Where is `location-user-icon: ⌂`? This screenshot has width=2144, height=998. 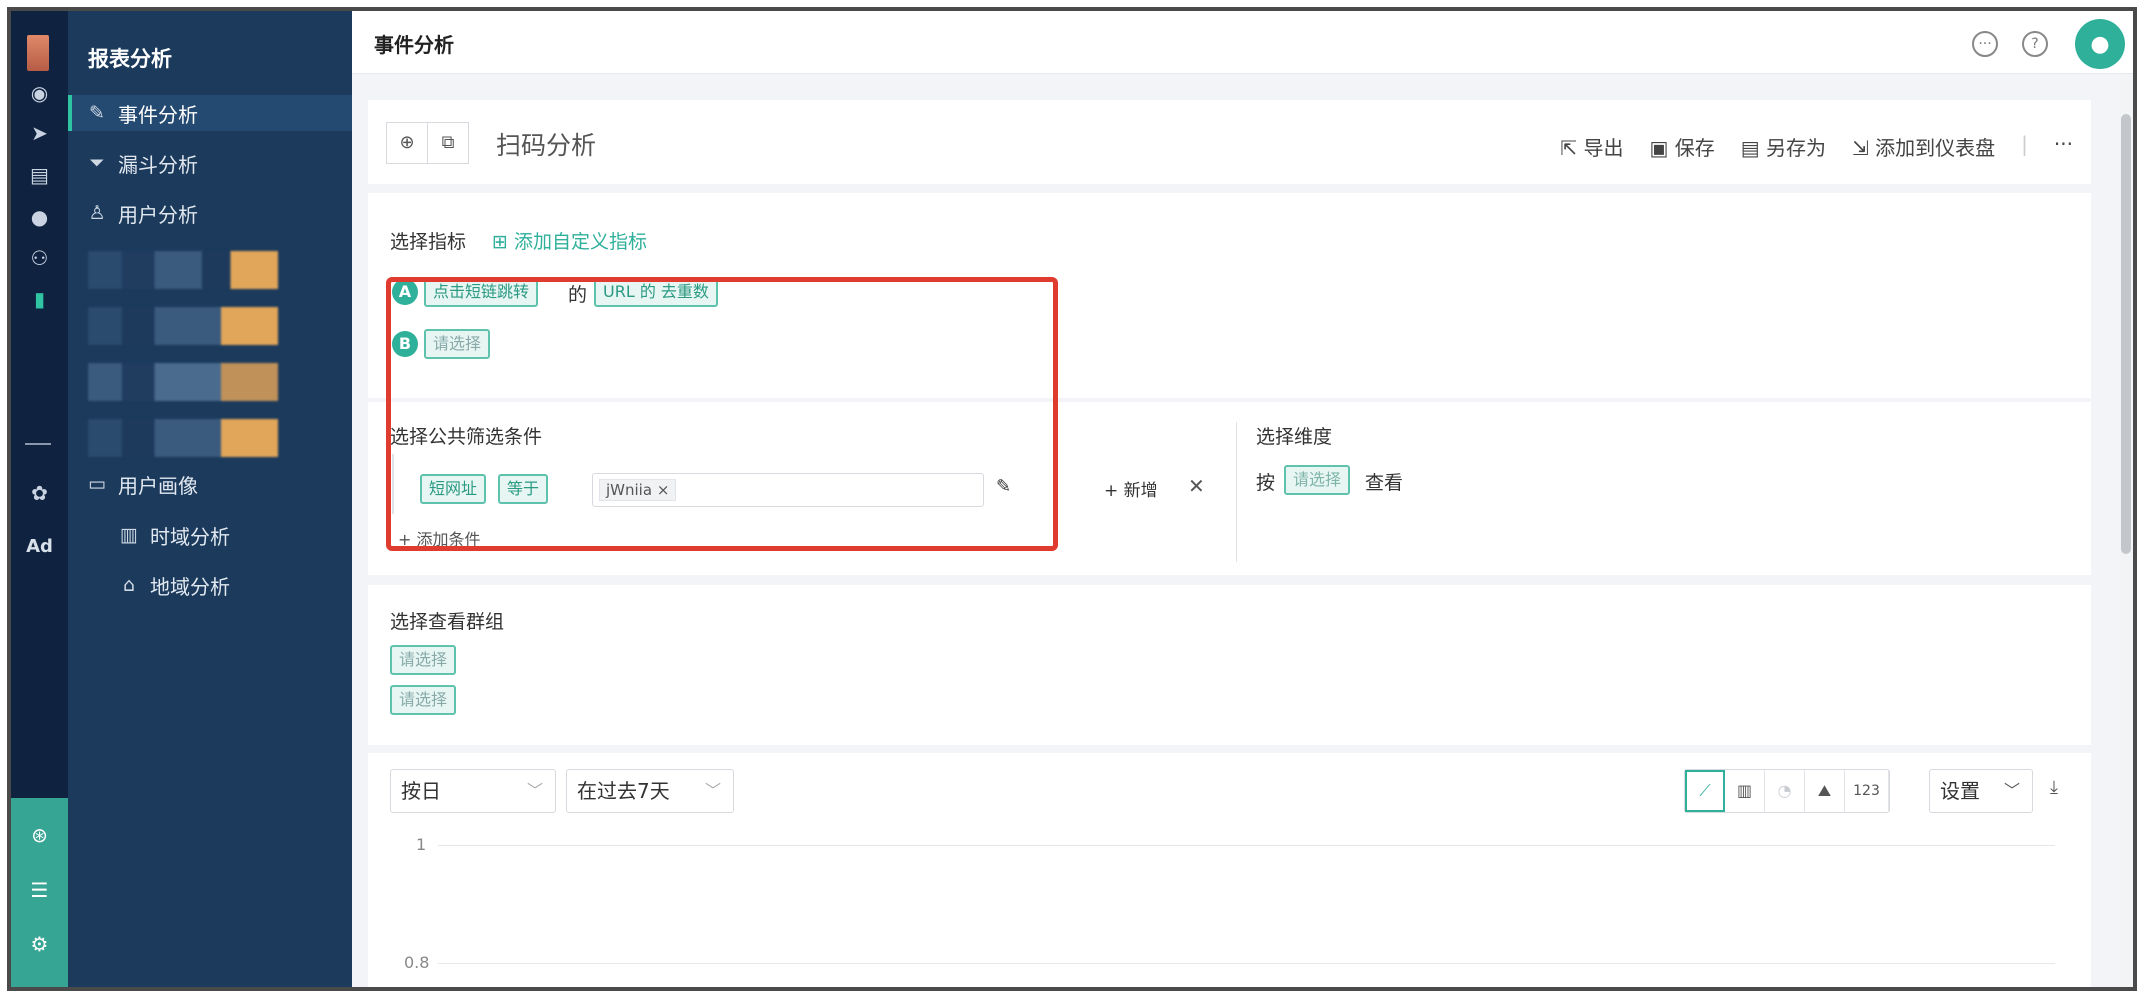 location-user-icon: ⌂ is located at coordinates (129, 585).